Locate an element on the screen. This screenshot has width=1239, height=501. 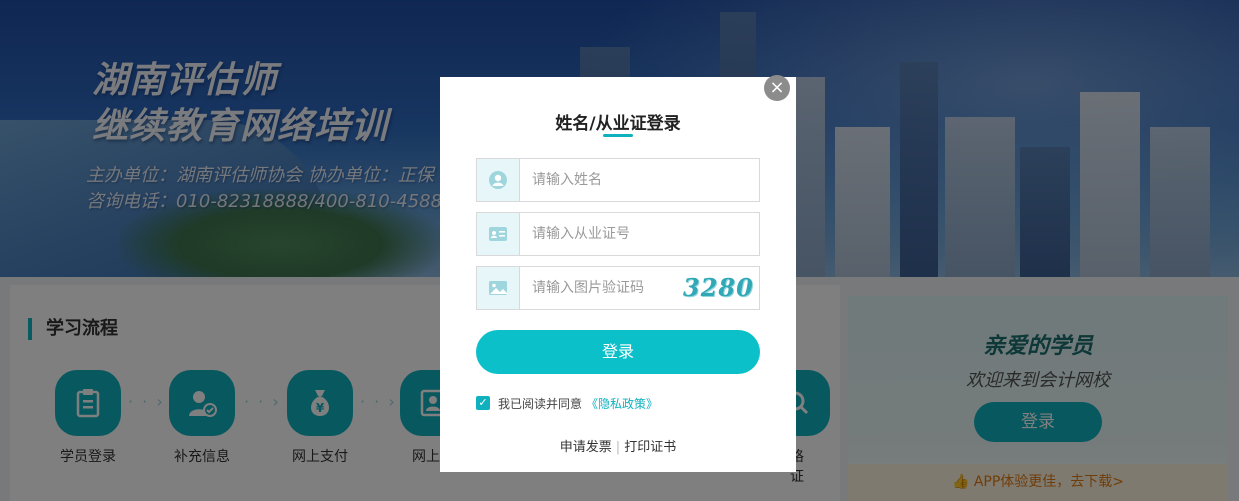
captcha-field: 3280 is located at coordinates (618, 288).